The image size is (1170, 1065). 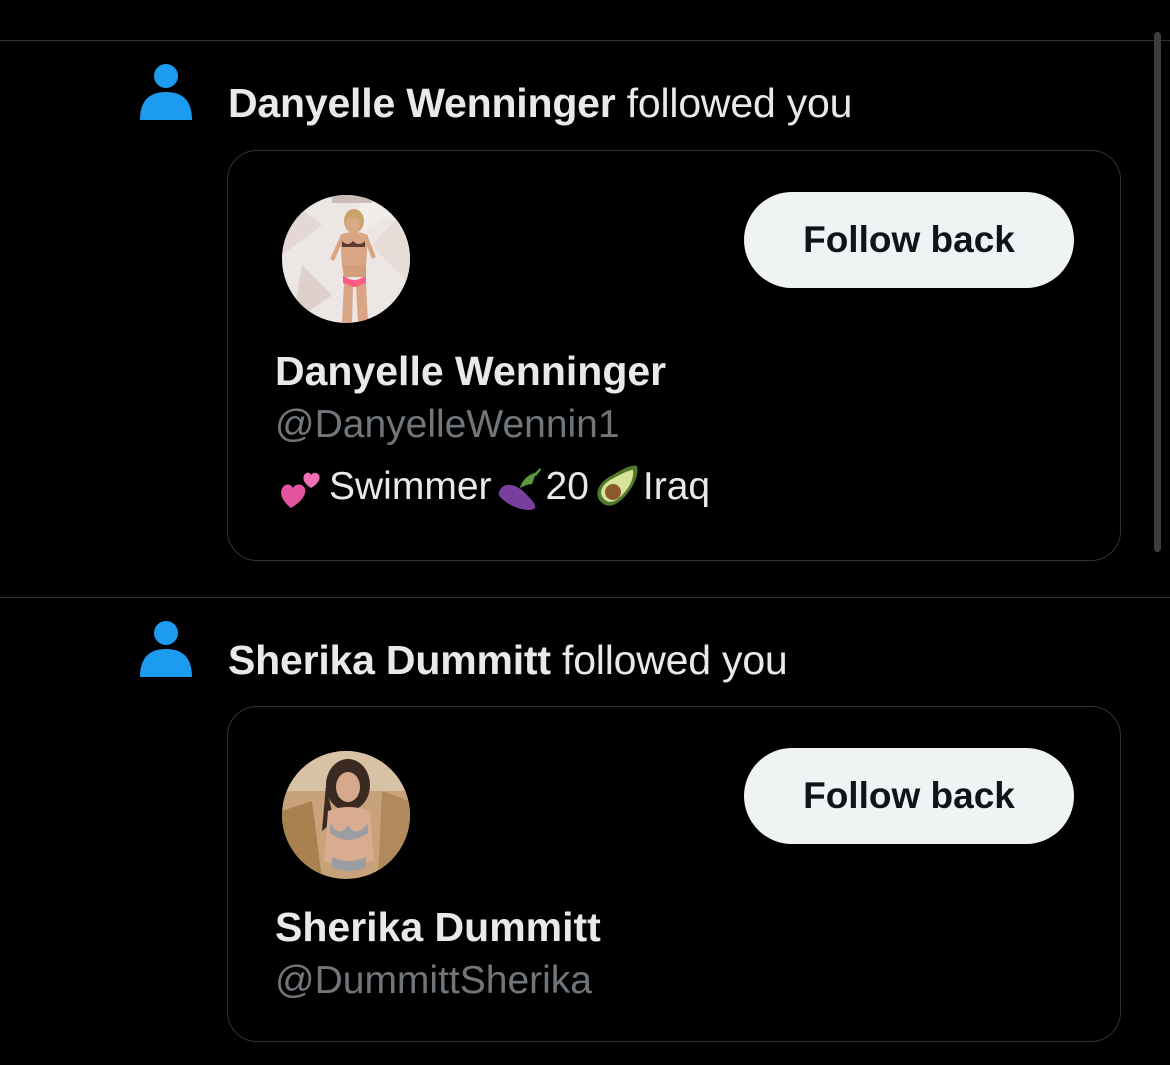 I want to click on scrollbar, so click(x=1157, y=292).